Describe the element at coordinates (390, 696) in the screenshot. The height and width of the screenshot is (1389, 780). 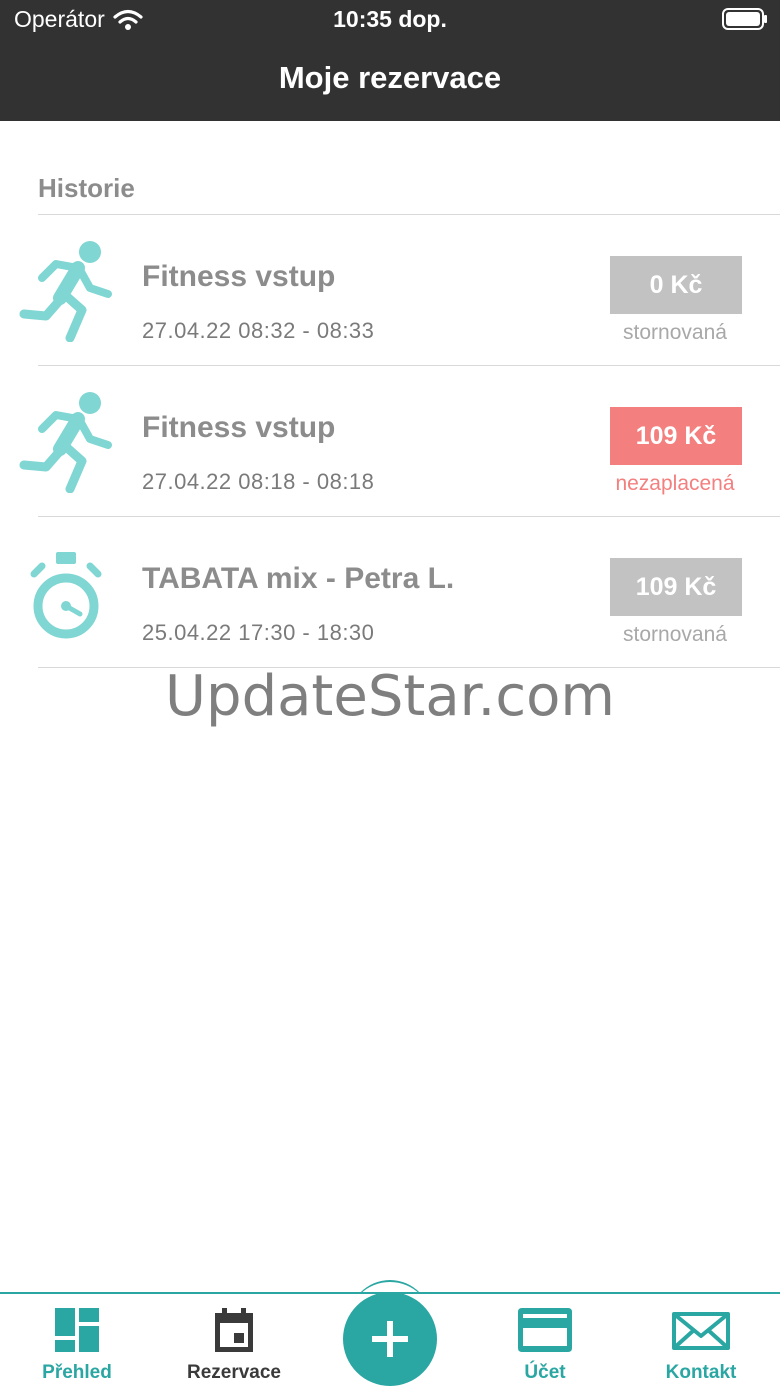
I see `watermark: UpdateStar.com` at that location.